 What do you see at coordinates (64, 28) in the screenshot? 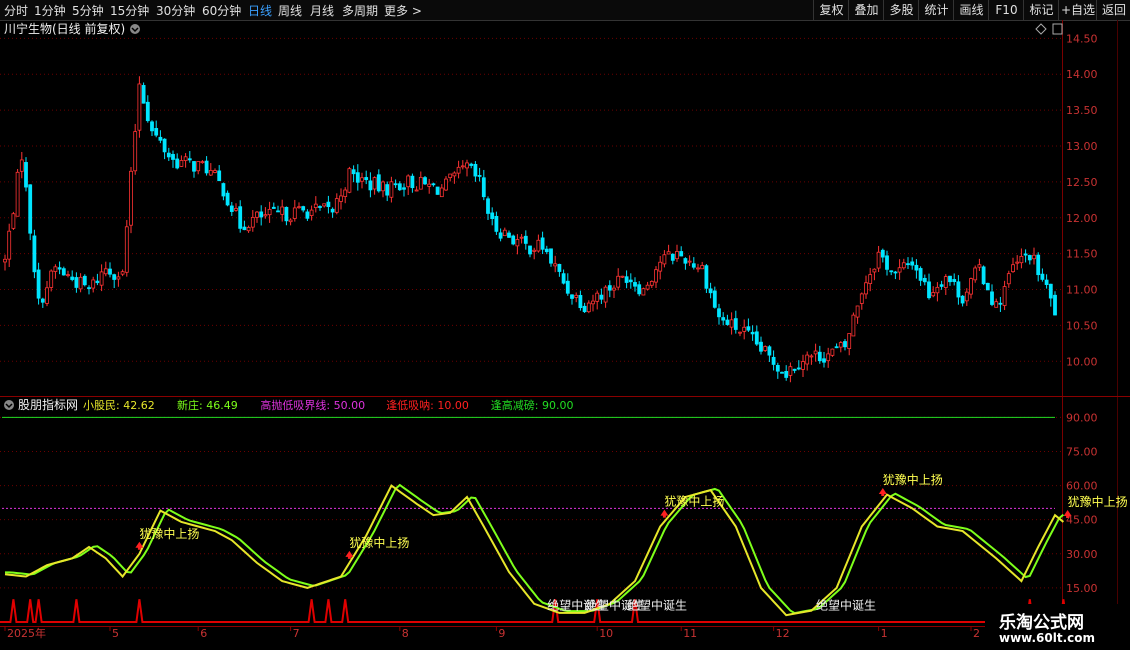
I see `price-chart-title: 川宁生物(日线 前复权)` at bounding box center [64, 28].